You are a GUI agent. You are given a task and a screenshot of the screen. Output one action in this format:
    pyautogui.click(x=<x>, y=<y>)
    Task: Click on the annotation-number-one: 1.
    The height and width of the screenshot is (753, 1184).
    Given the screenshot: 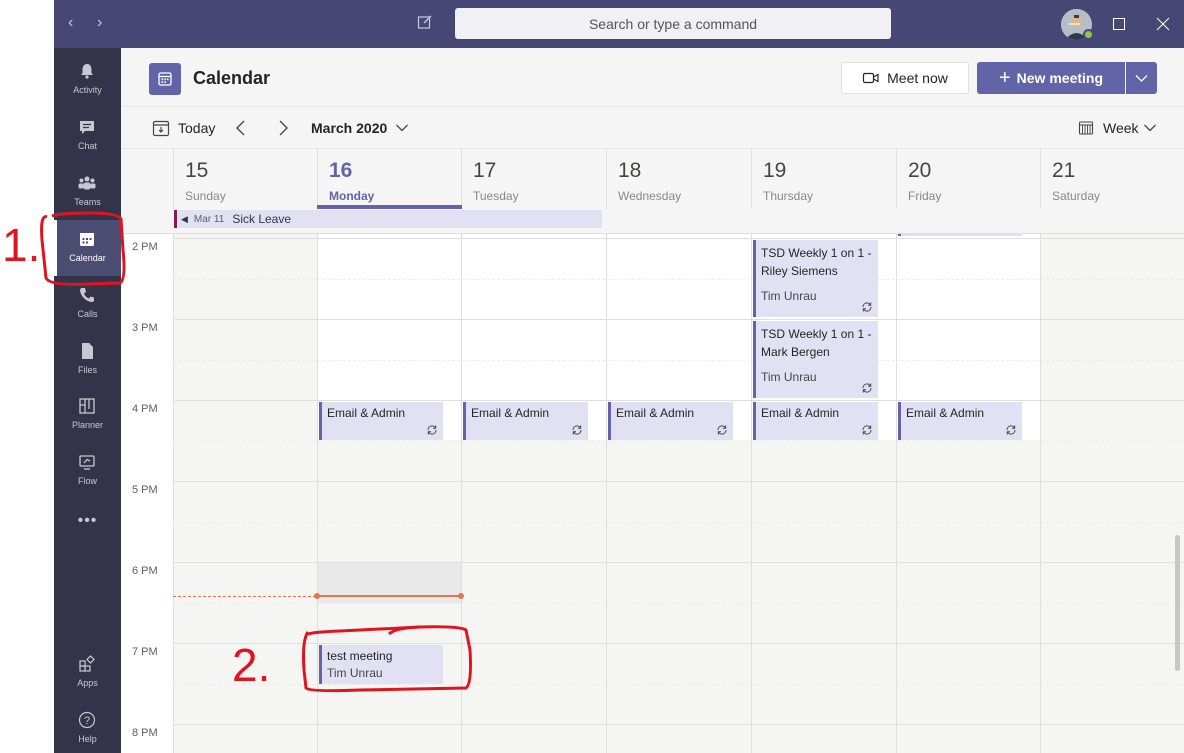 What is the action you would take?
    pyautogui.click(x=21, y=245)
    